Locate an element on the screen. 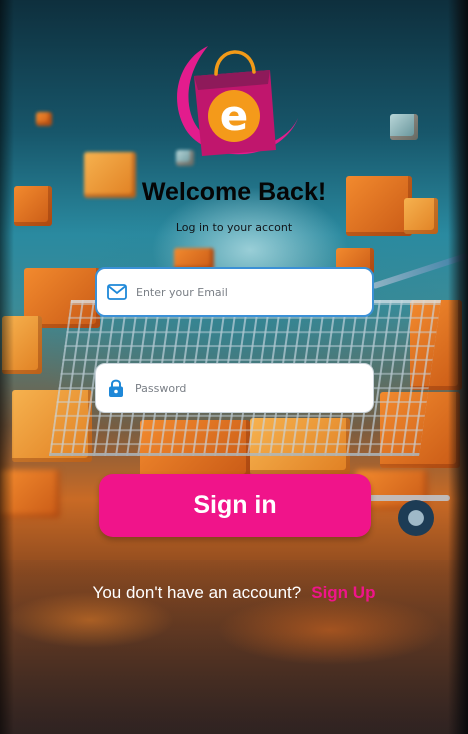  mail-icon is located at coordinates (117, 292).